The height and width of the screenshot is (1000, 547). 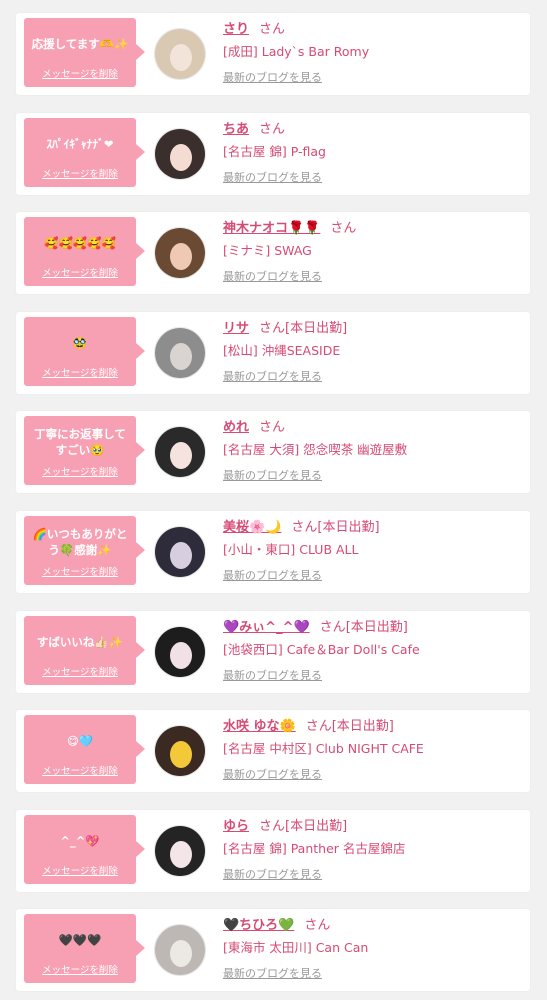 What do you see at coordinates (80, 542) in the screenshot?
I see `message-text: 🌈いつもありがとう🍀感謝✨` at bounding box center [80, 542].